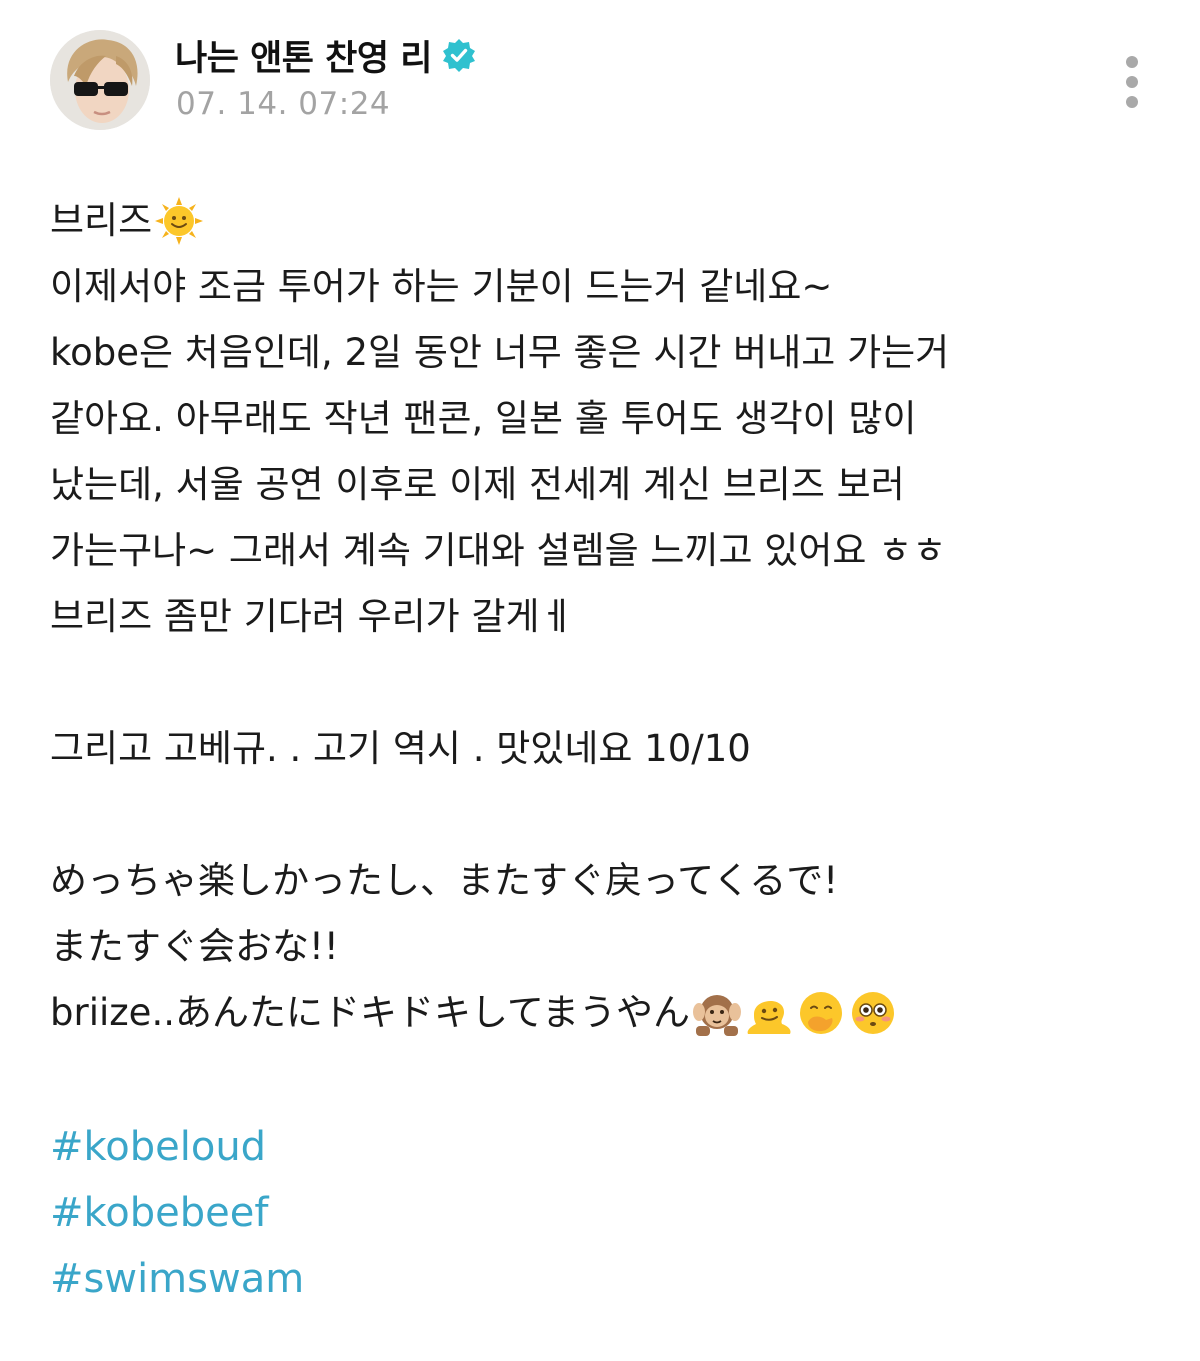  What do you see at coordinates (400, 748) in the screenshot?
I see `post-line: 그리고 고베규. . 고기 역시 . 맛있네요 10/10` at bounding box center [400, 748].